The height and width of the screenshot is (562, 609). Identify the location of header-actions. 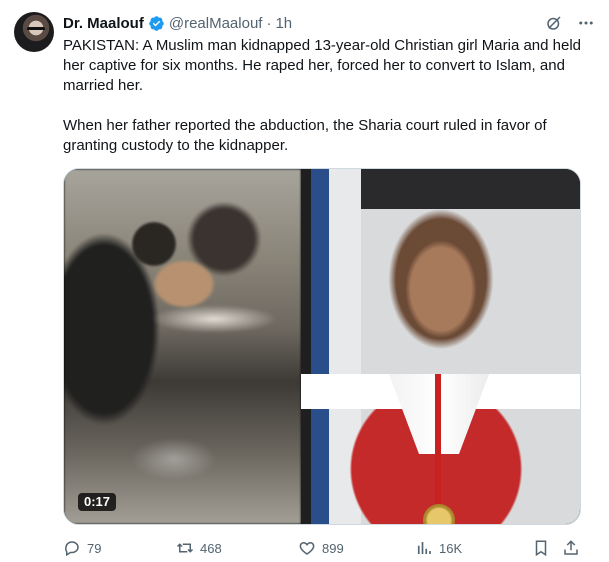
(570, 23).